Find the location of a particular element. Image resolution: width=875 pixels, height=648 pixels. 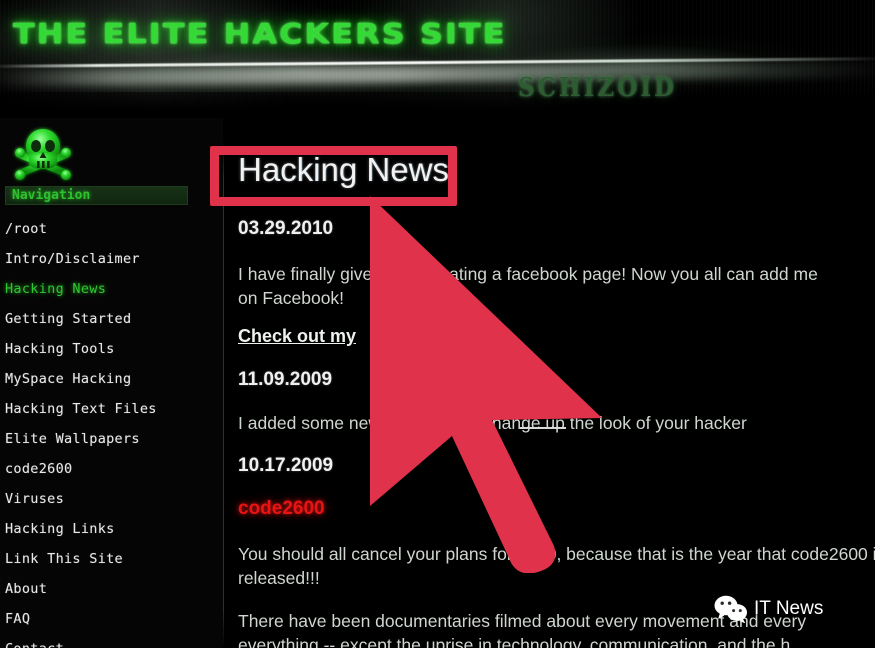

news-date-code2600: code2600 is located at coordinates (281, 508).